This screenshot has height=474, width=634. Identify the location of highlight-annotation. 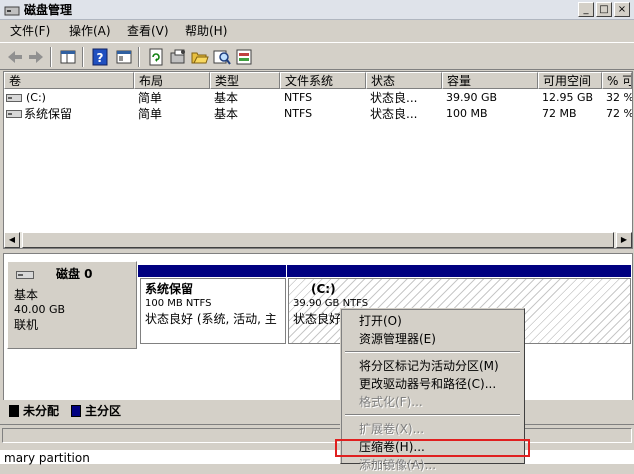
(432, 448).